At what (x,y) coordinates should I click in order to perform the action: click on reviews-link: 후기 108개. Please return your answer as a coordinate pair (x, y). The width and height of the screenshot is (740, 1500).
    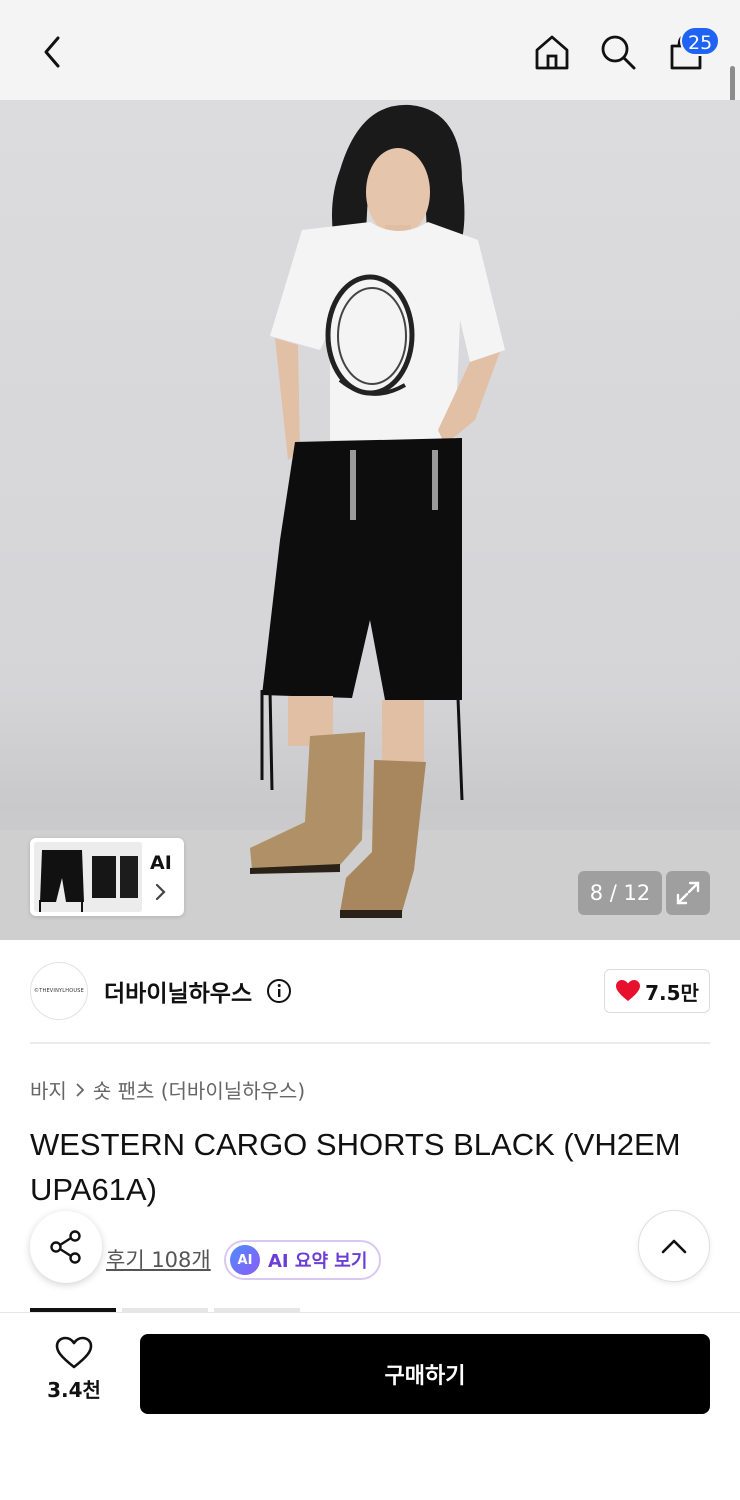
    Looking at the image, I should click on (158, 1259).